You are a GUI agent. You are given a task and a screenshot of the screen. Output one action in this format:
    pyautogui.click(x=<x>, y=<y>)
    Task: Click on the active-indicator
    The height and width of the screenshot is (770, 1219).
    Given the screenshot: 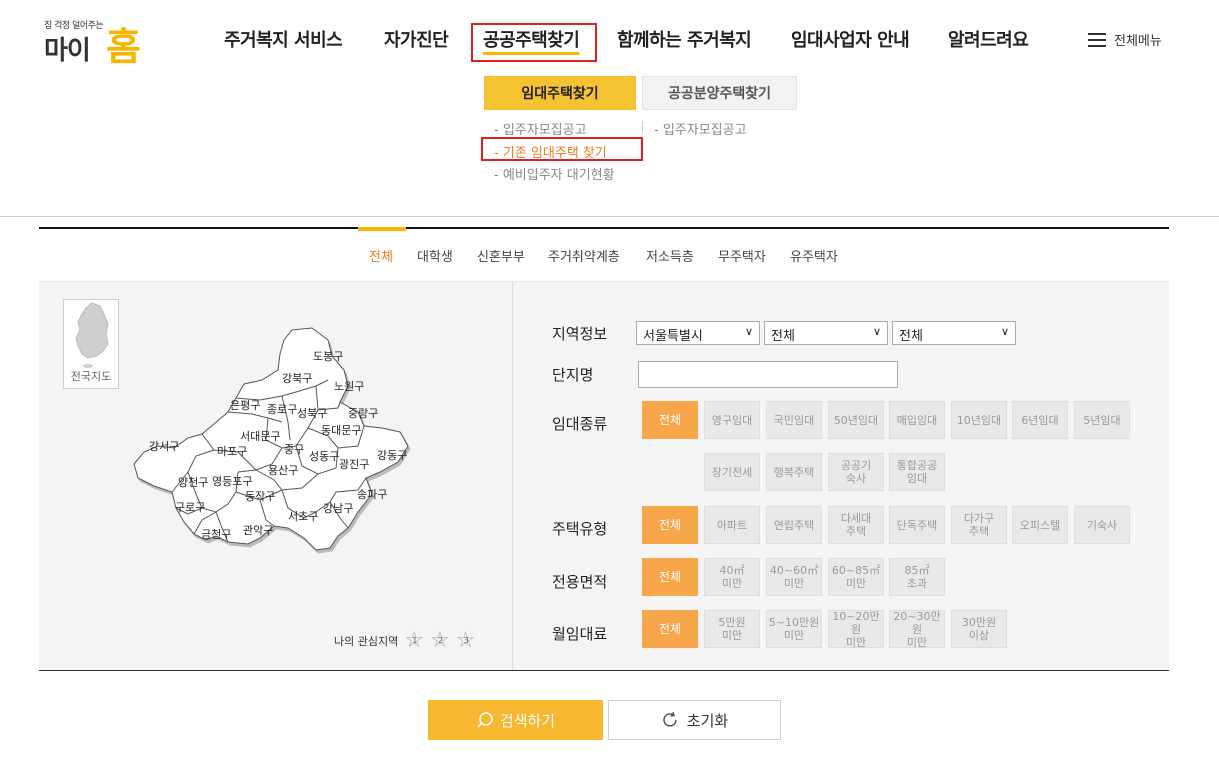 What is the action you would take?
    pyautogui.click(x=382, y=229)
    